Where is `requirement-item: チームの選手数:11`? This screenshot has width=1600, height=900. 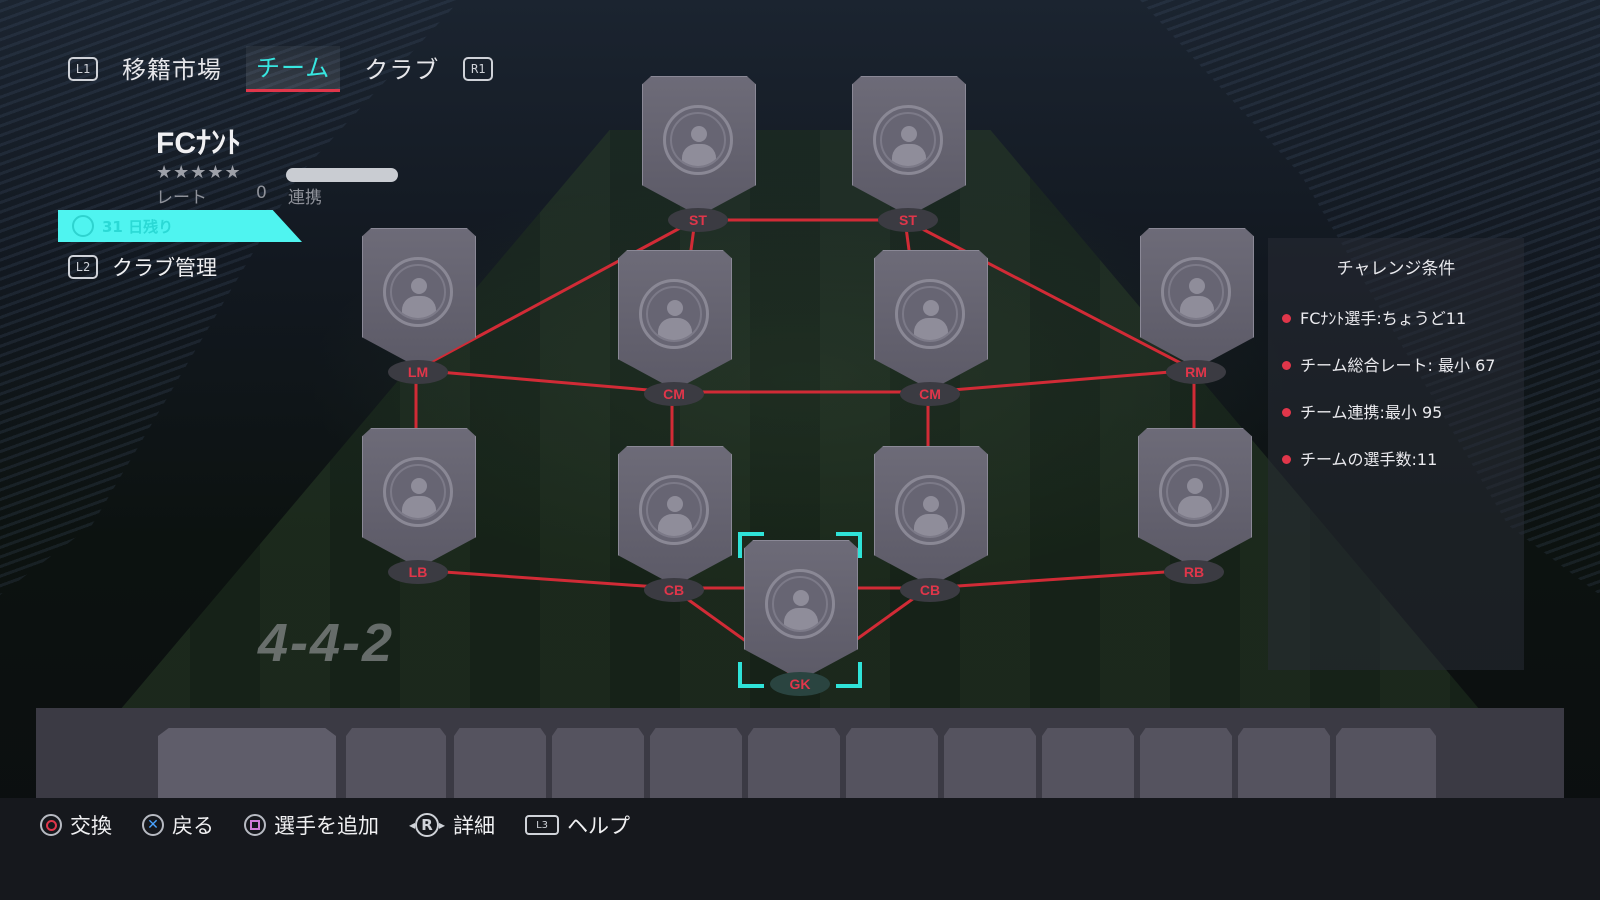 requirement-item: チームの選手数:11 is located at coordinates (1400, 459).